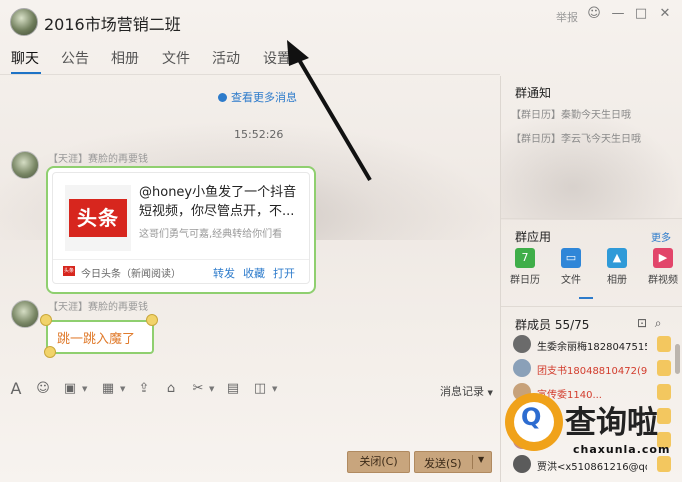  What do you see at coordinates (642, 323) in the screenshot?
I see `invite-icon: ⊡` at bounding box center [642, 323].